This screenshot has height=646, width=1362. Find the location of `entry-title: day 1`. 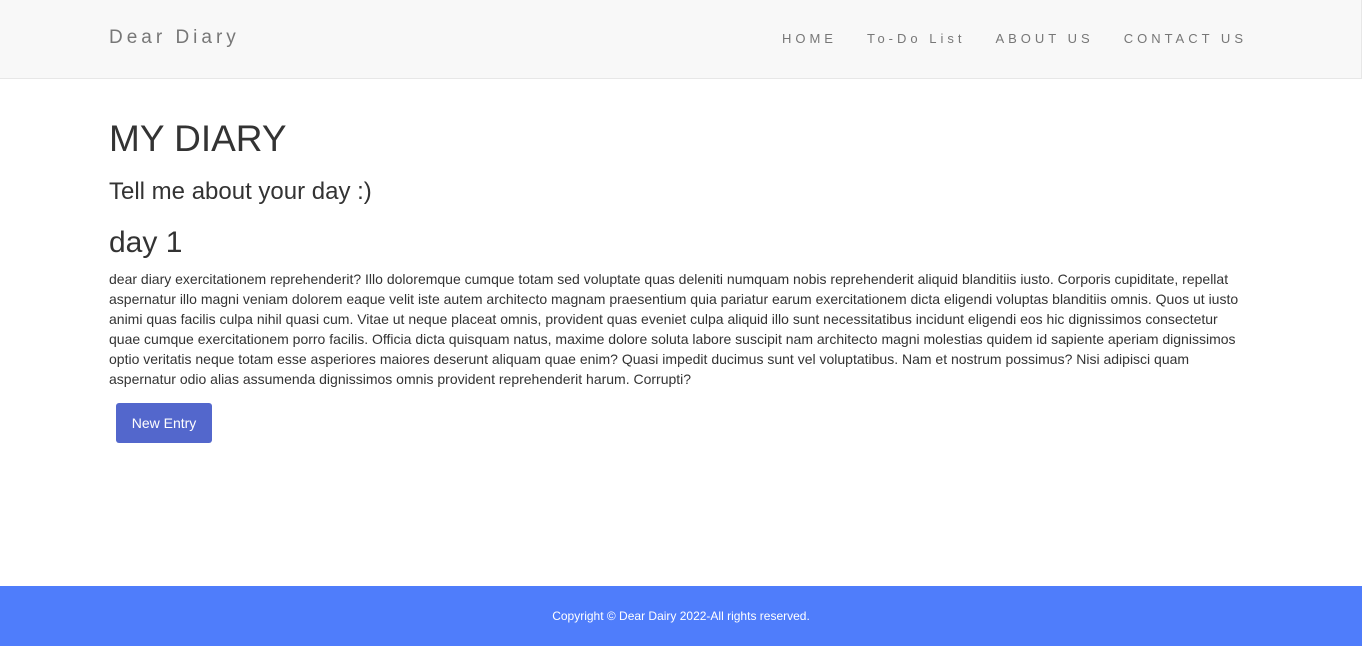

entry-title: day 1 is located at coordinates (146, 242).